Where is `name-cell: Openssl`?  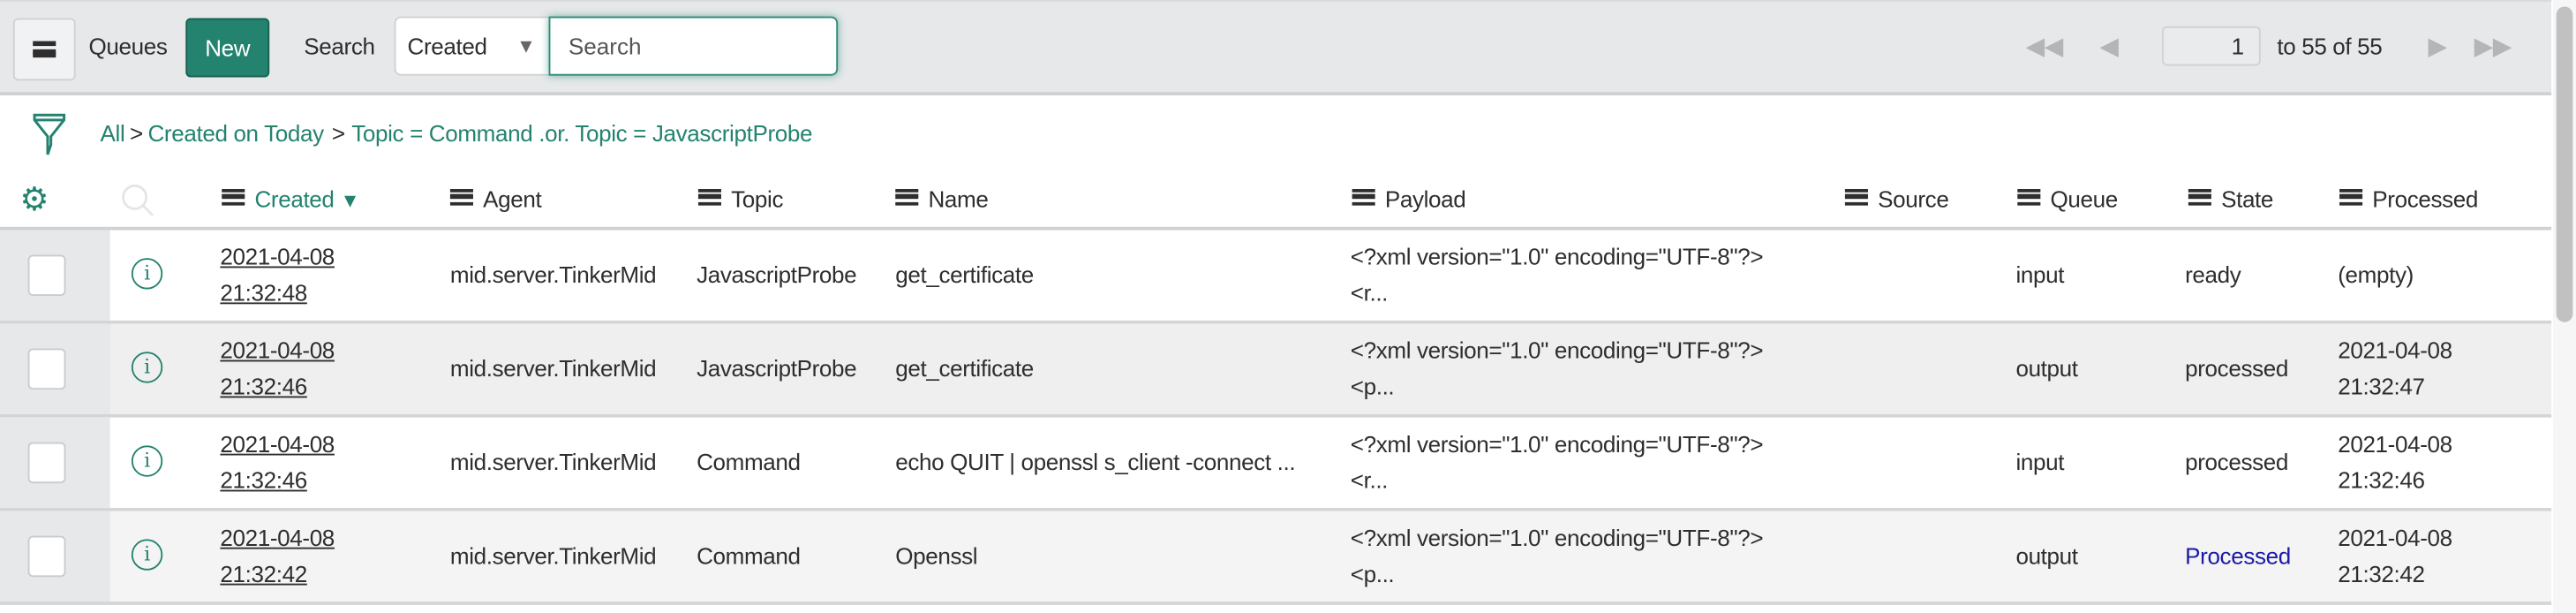 name-cell: Openssl is located at coordinates (937, 555).